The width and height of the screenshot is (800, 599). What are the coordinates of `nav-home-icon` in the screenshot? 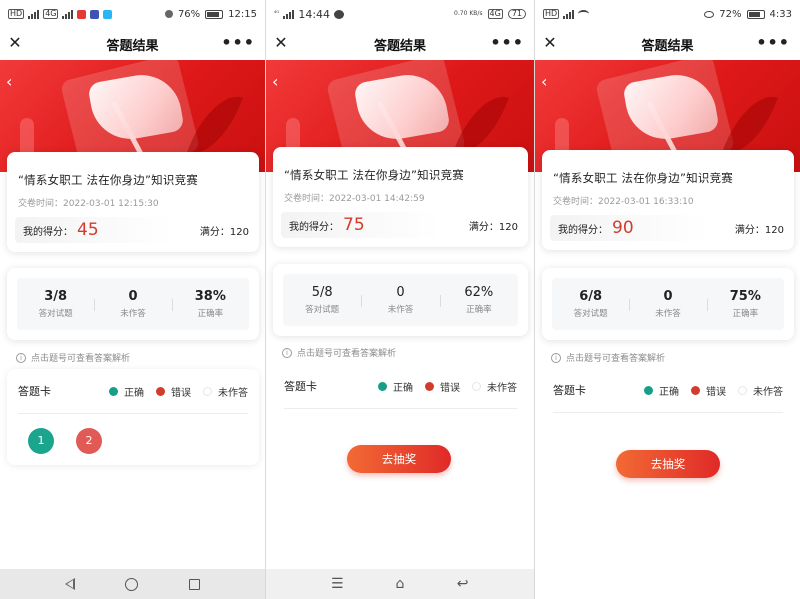 It's located at (132, 584).